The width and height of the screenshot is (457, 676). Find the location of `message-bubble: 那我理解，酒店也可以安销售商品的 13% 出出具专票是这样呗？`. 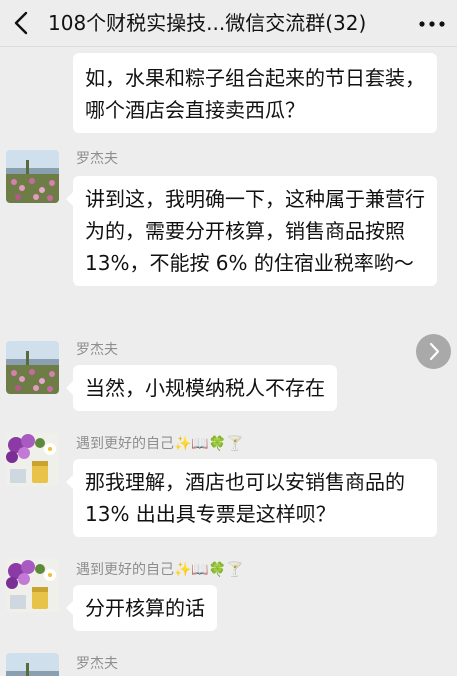

message-bubble: 那我理解，酒店也可以安销售商品的 13% 出出具专票是这样呗？ is located at coordinates (251, 498).